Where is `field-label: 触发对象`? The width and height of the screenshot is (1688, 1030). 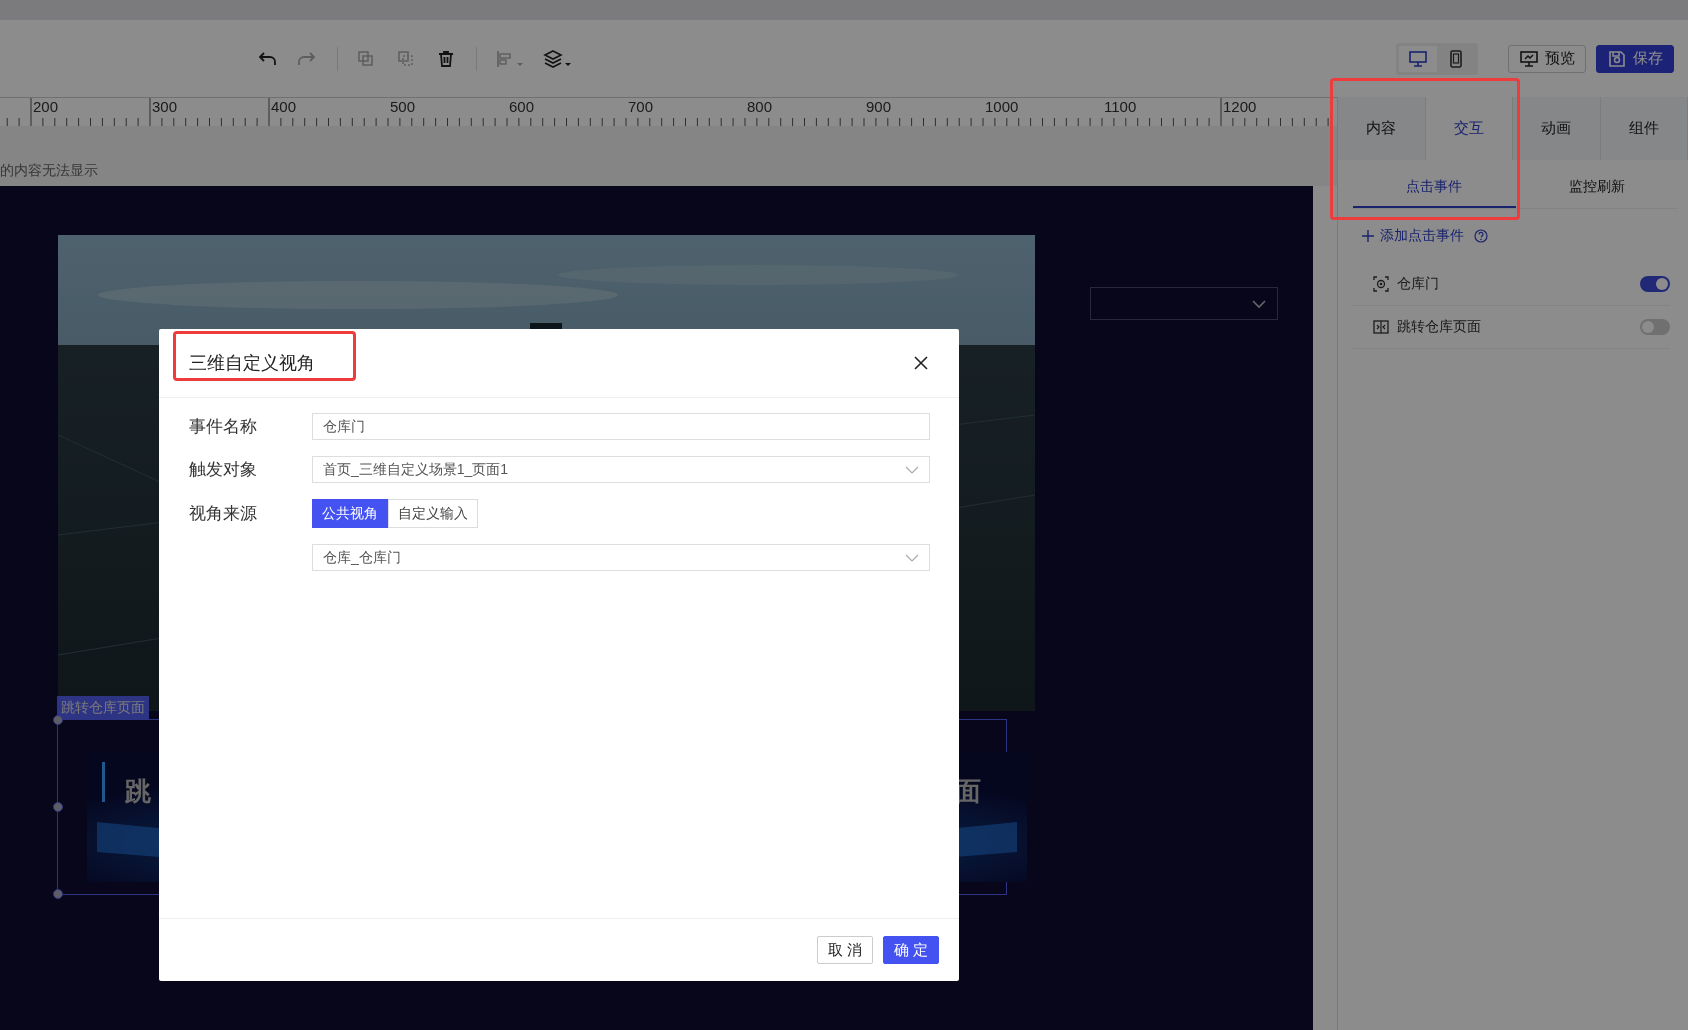 field-label: 触发对象 is located at coordinates (223, 470).